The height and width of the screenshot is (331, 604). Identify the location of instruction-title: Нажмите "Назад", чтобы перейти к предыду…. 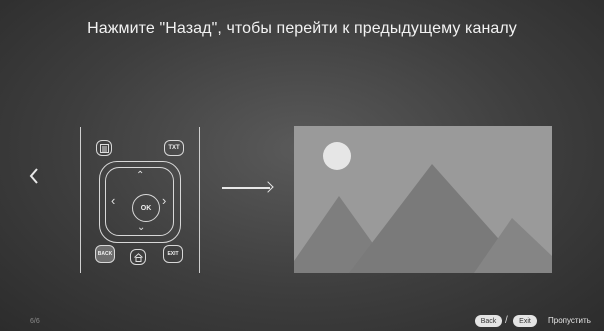
(302, 28).